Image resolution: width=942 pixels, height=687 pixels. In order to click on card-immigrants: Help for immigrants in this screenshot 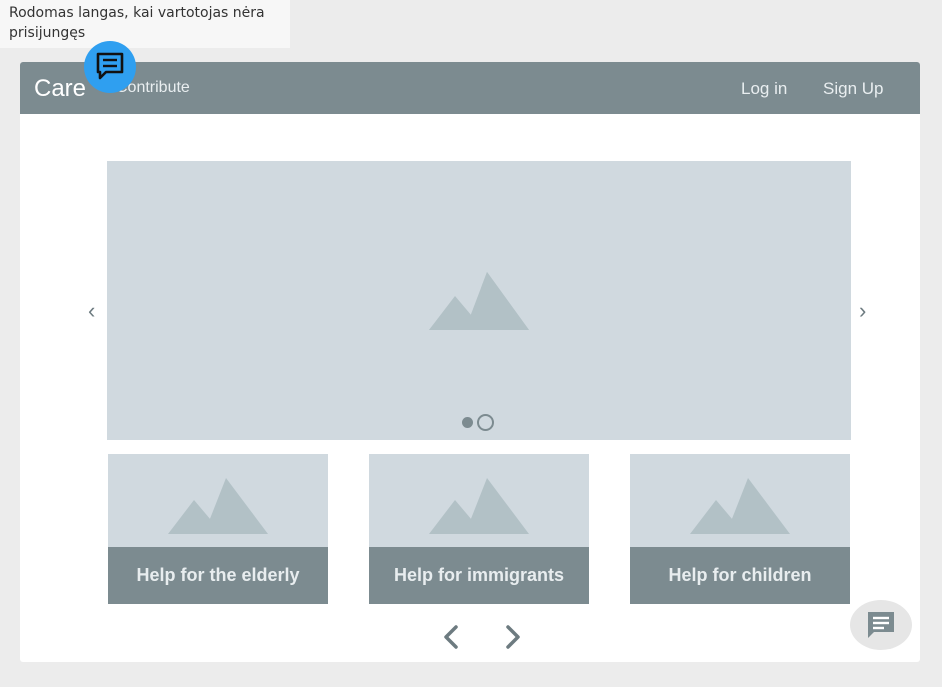, I will do `click(479, 529)`.